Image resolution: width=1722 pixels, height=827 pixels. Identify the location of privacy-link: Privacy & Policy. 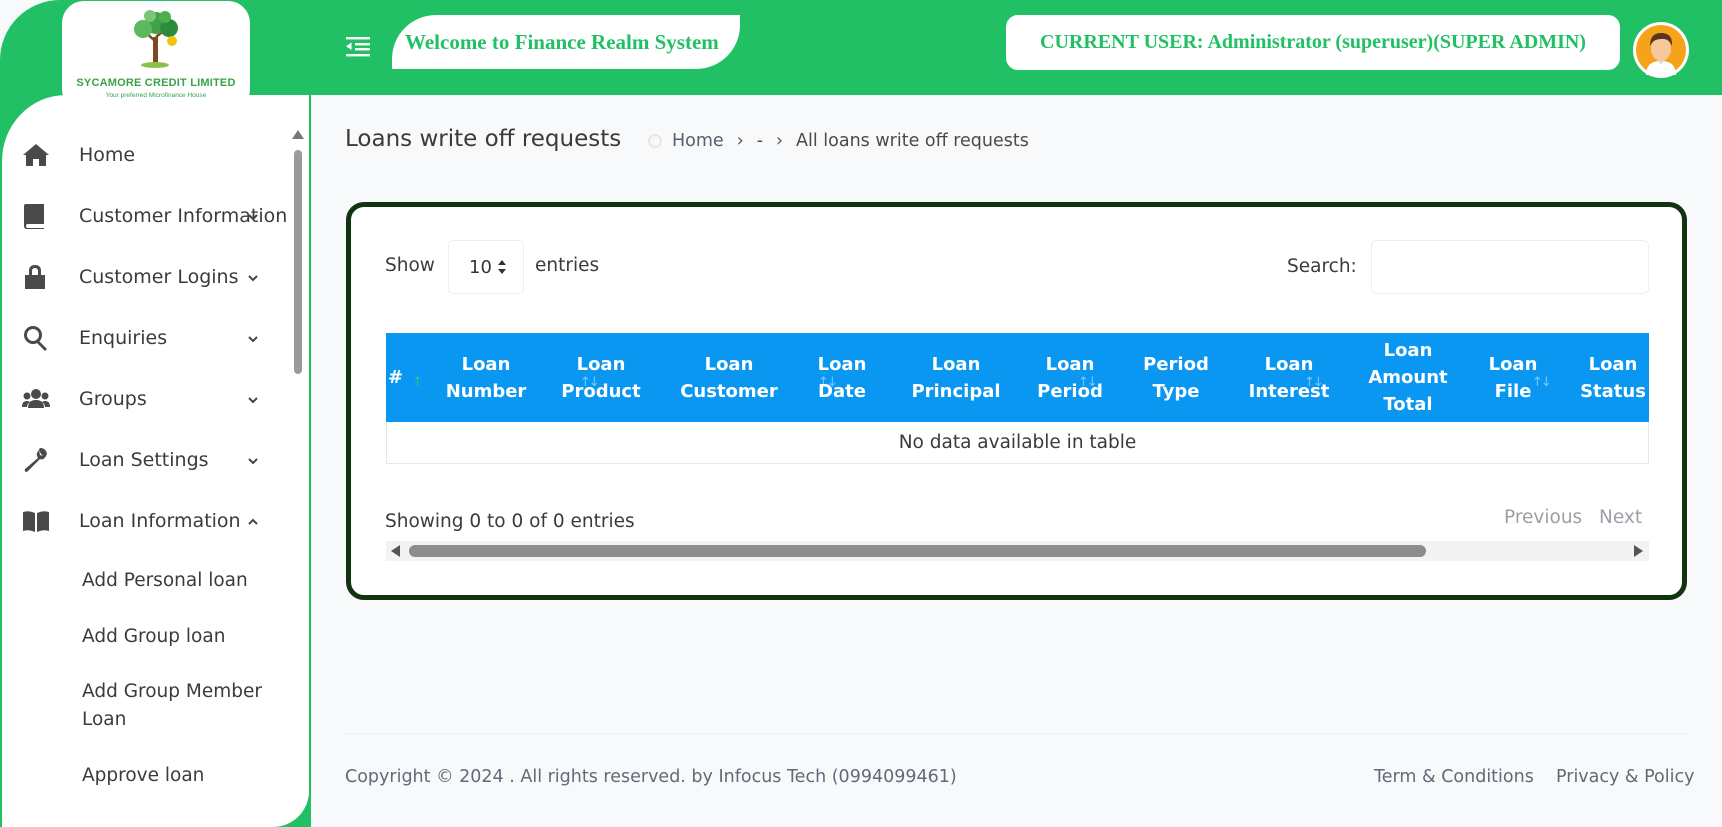
(1625, 777).